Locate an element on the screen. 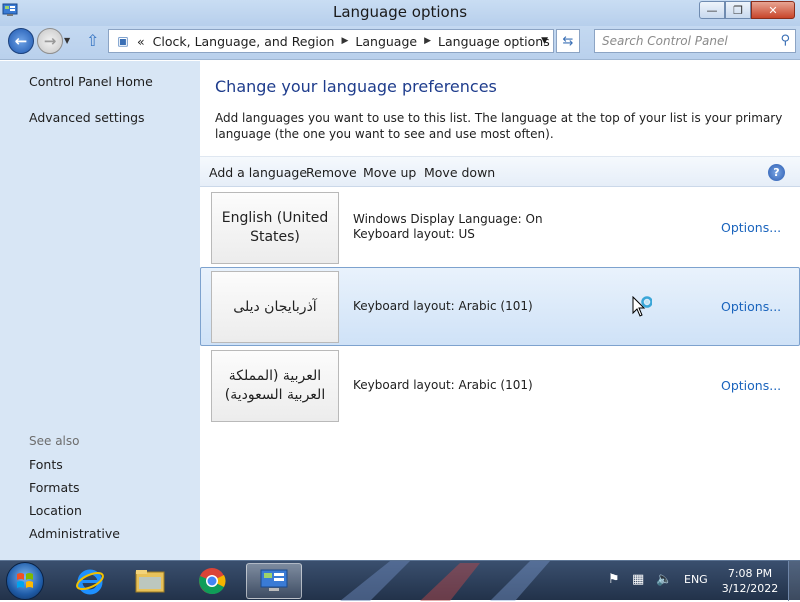 Image resolution: width=800 pixels, height=602 pixels. volume-icon: 🔈 is located at coordinates (664, 579).